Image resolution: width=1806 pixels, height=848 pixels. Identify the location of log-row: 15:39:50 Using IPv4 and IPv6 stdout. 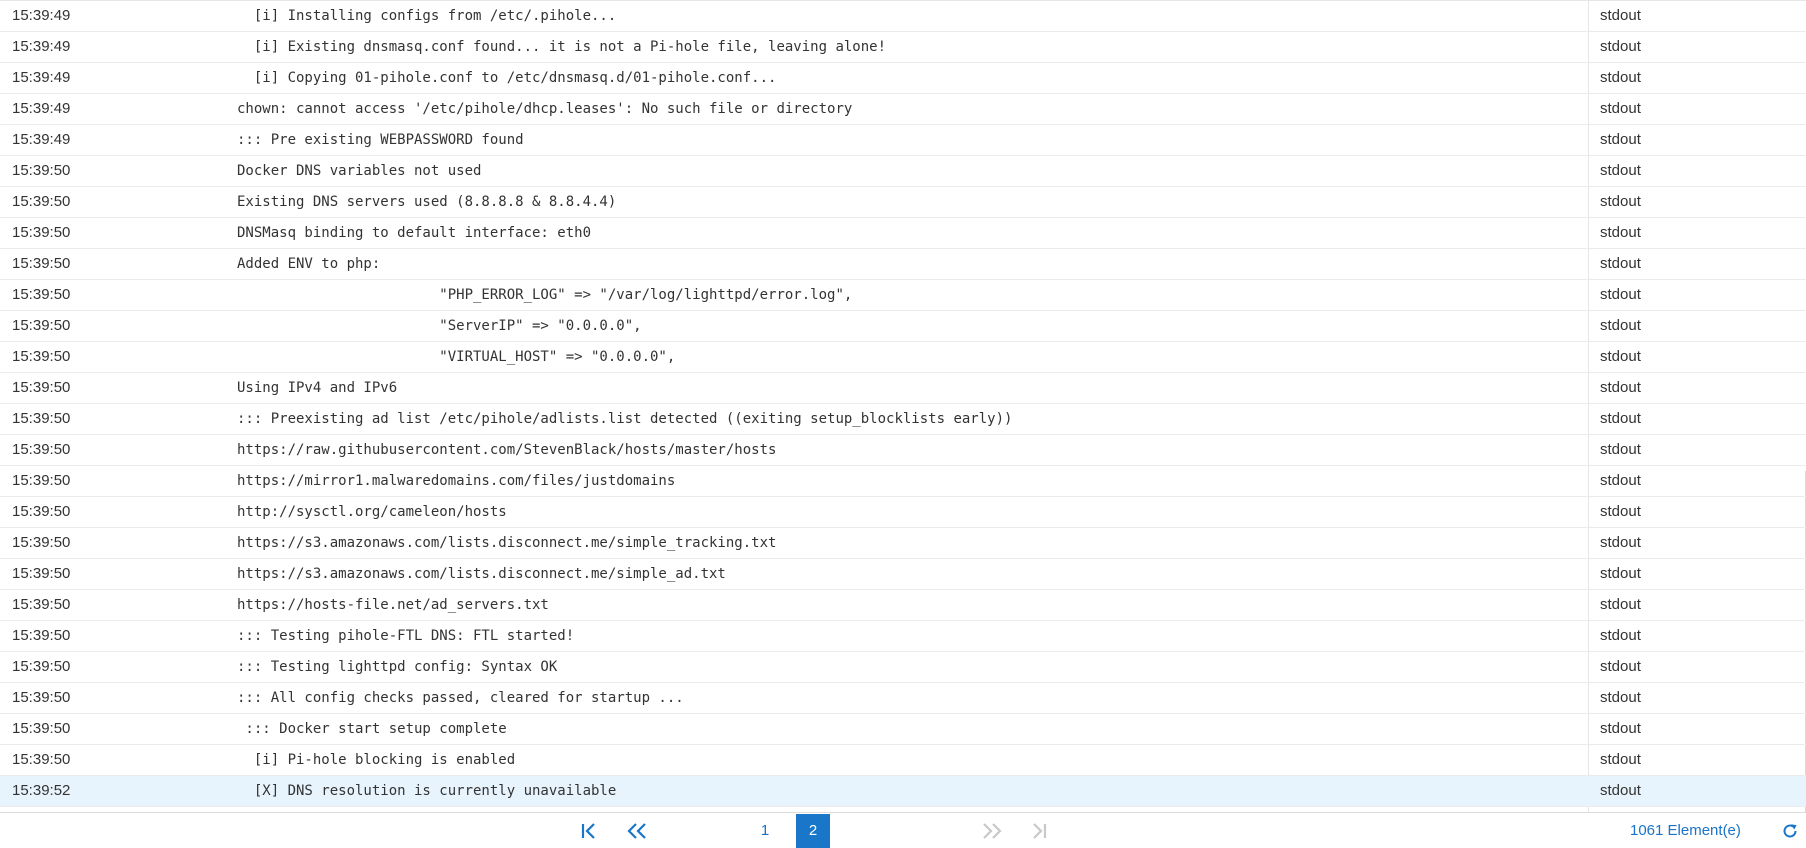
(903, 388).